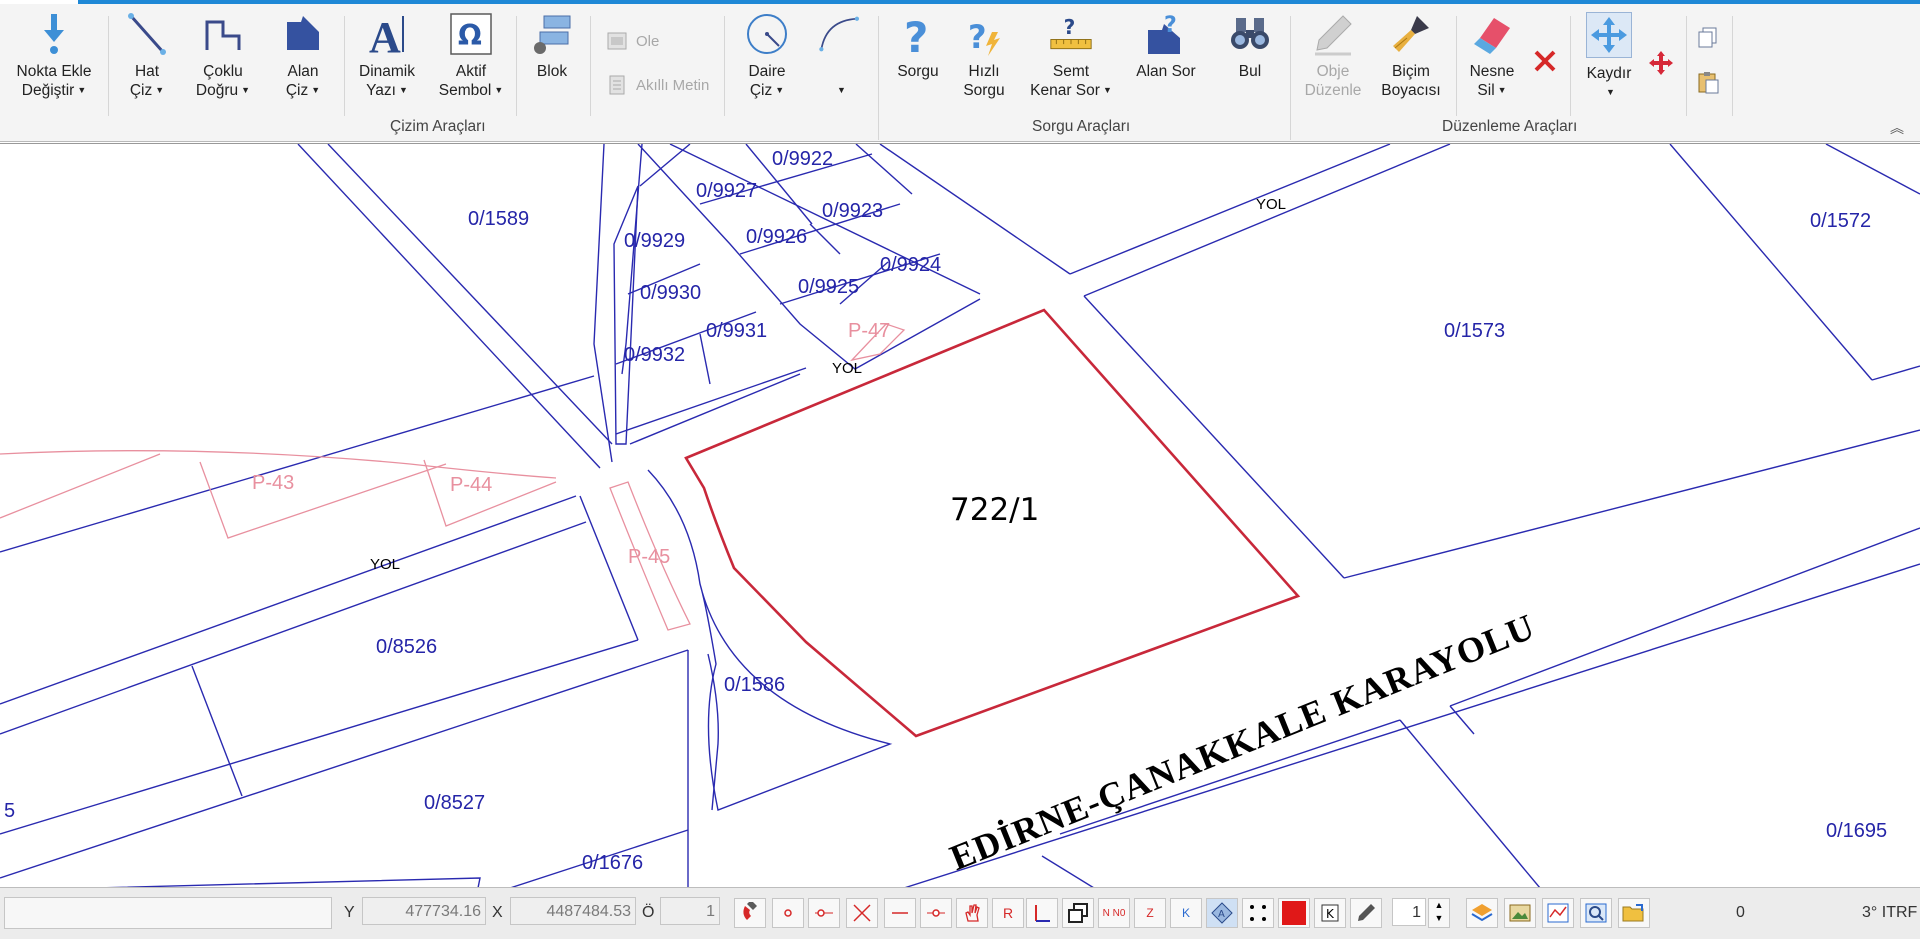 The width and height of the screenshot is (1920, 939). I want to click on alan-sor-label: Alan Sor, so click(1166, 71).